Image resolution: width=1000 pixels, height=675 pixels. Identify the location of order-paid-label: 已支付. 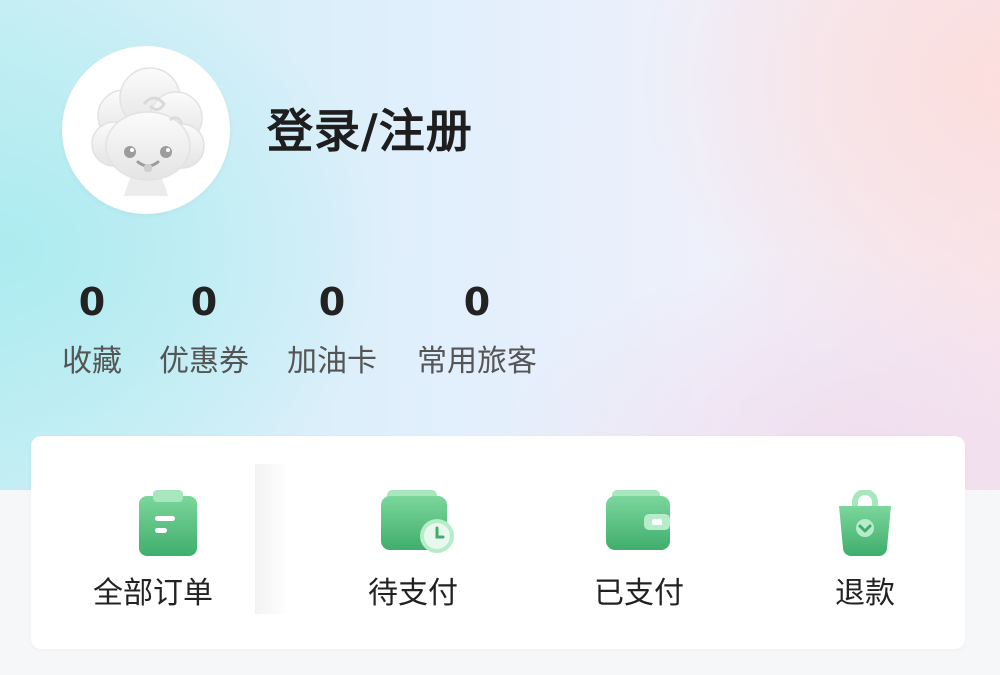
(639, 593).